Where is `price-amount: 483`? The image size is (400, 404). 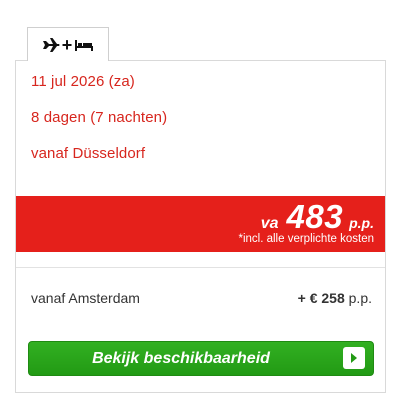
price-amount: 483 is located at coordinates (315, 216).